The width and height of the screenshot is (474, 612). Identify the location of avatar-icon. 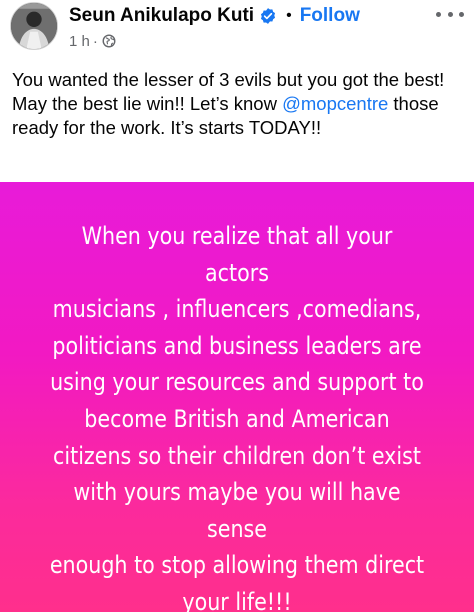
(34, 26).